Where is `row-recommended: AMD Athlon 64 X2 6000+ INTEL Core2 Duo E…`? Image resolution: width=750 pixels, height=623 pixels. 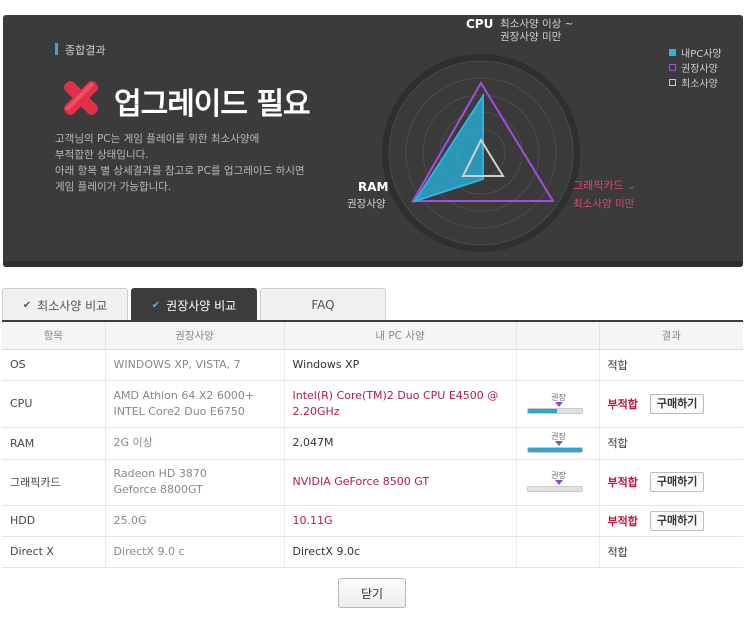 row-recommended: AMD Athlon 64 X2 6000+ INTEL Core2 Duo E… is located at coordinates (195, 404).